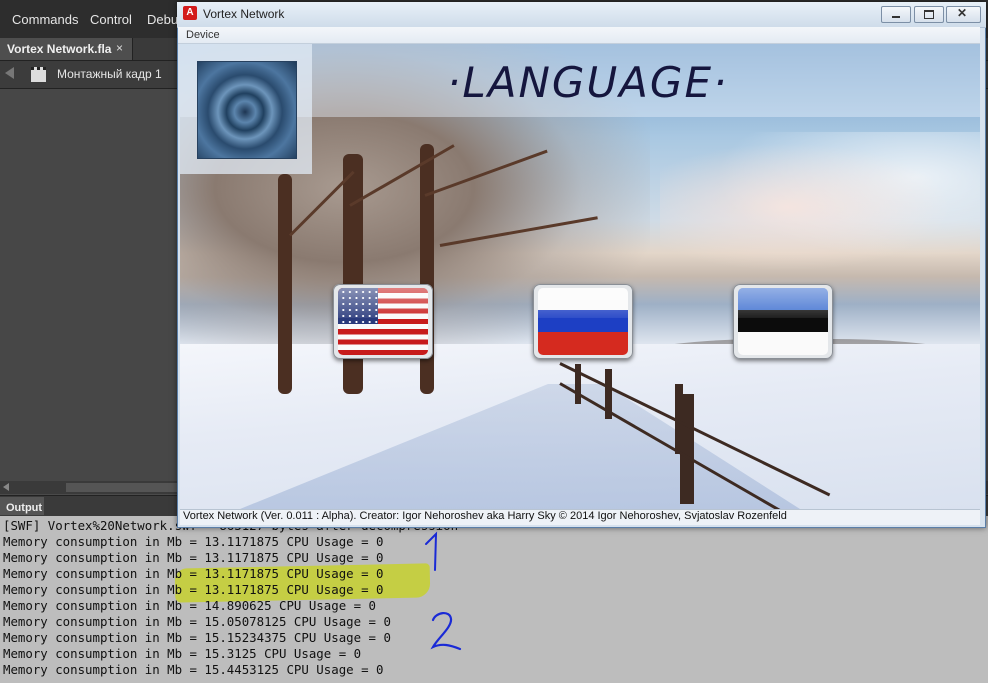 This screenshot has width=988, height=683. I want to click on close-icon: ✕, so click(962, 13).